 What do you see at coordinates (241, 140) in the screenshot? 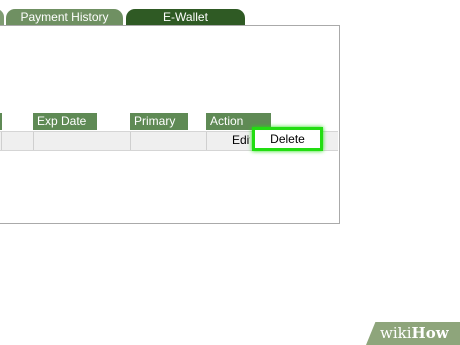
I see `edit-link: Edit` at bounding box center [241, 140].